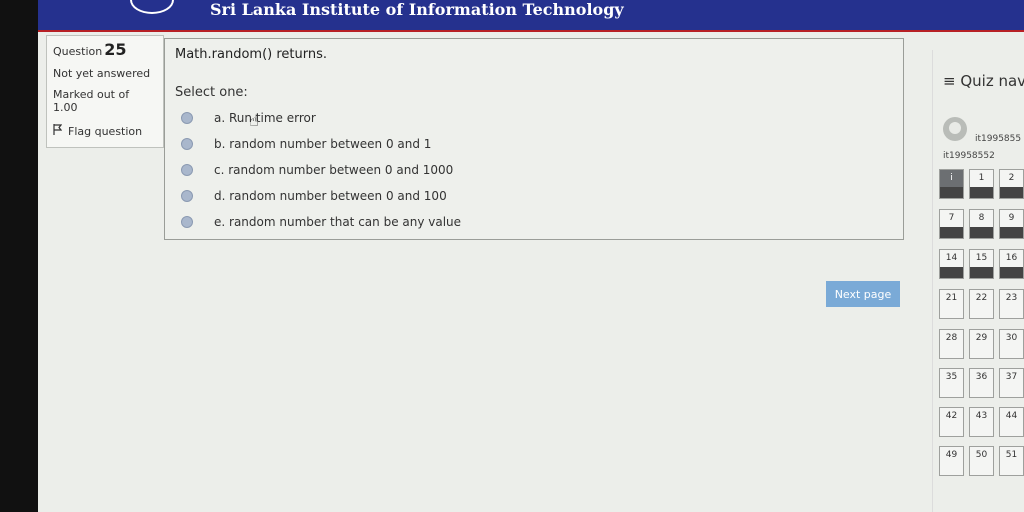 The height and width of the screenshot is (512, 1024). I want to click on question-nav-button: 21, so click(951, 304).